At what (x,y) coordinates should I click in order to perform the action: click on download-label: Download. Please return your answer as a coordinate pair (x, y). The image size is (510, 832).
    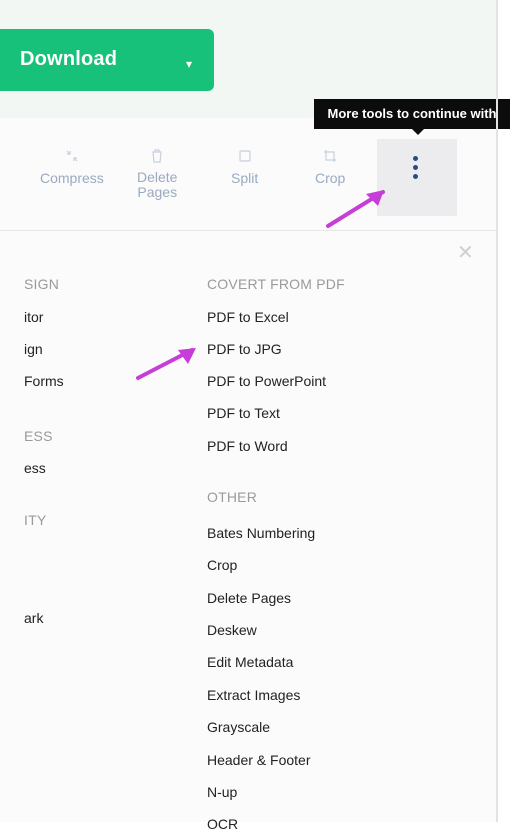
    Looking at the image, I should click on (69, 59).